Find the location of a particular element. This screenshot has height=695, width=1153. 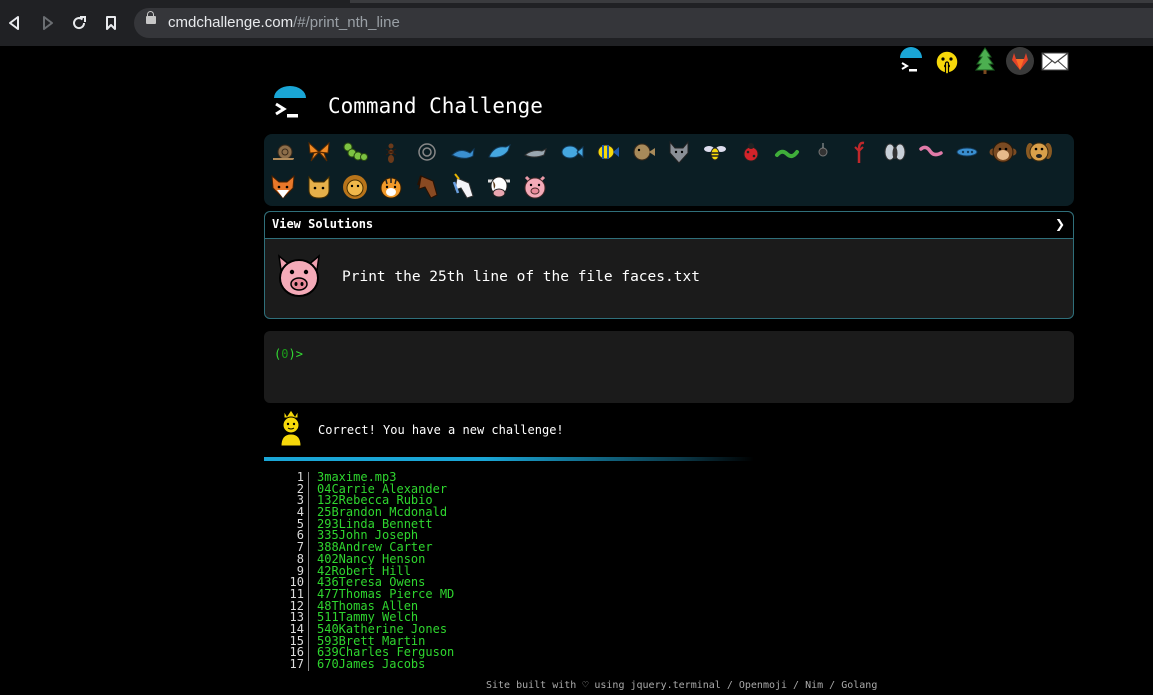

bee-icon is located at coordinates (715, 152).